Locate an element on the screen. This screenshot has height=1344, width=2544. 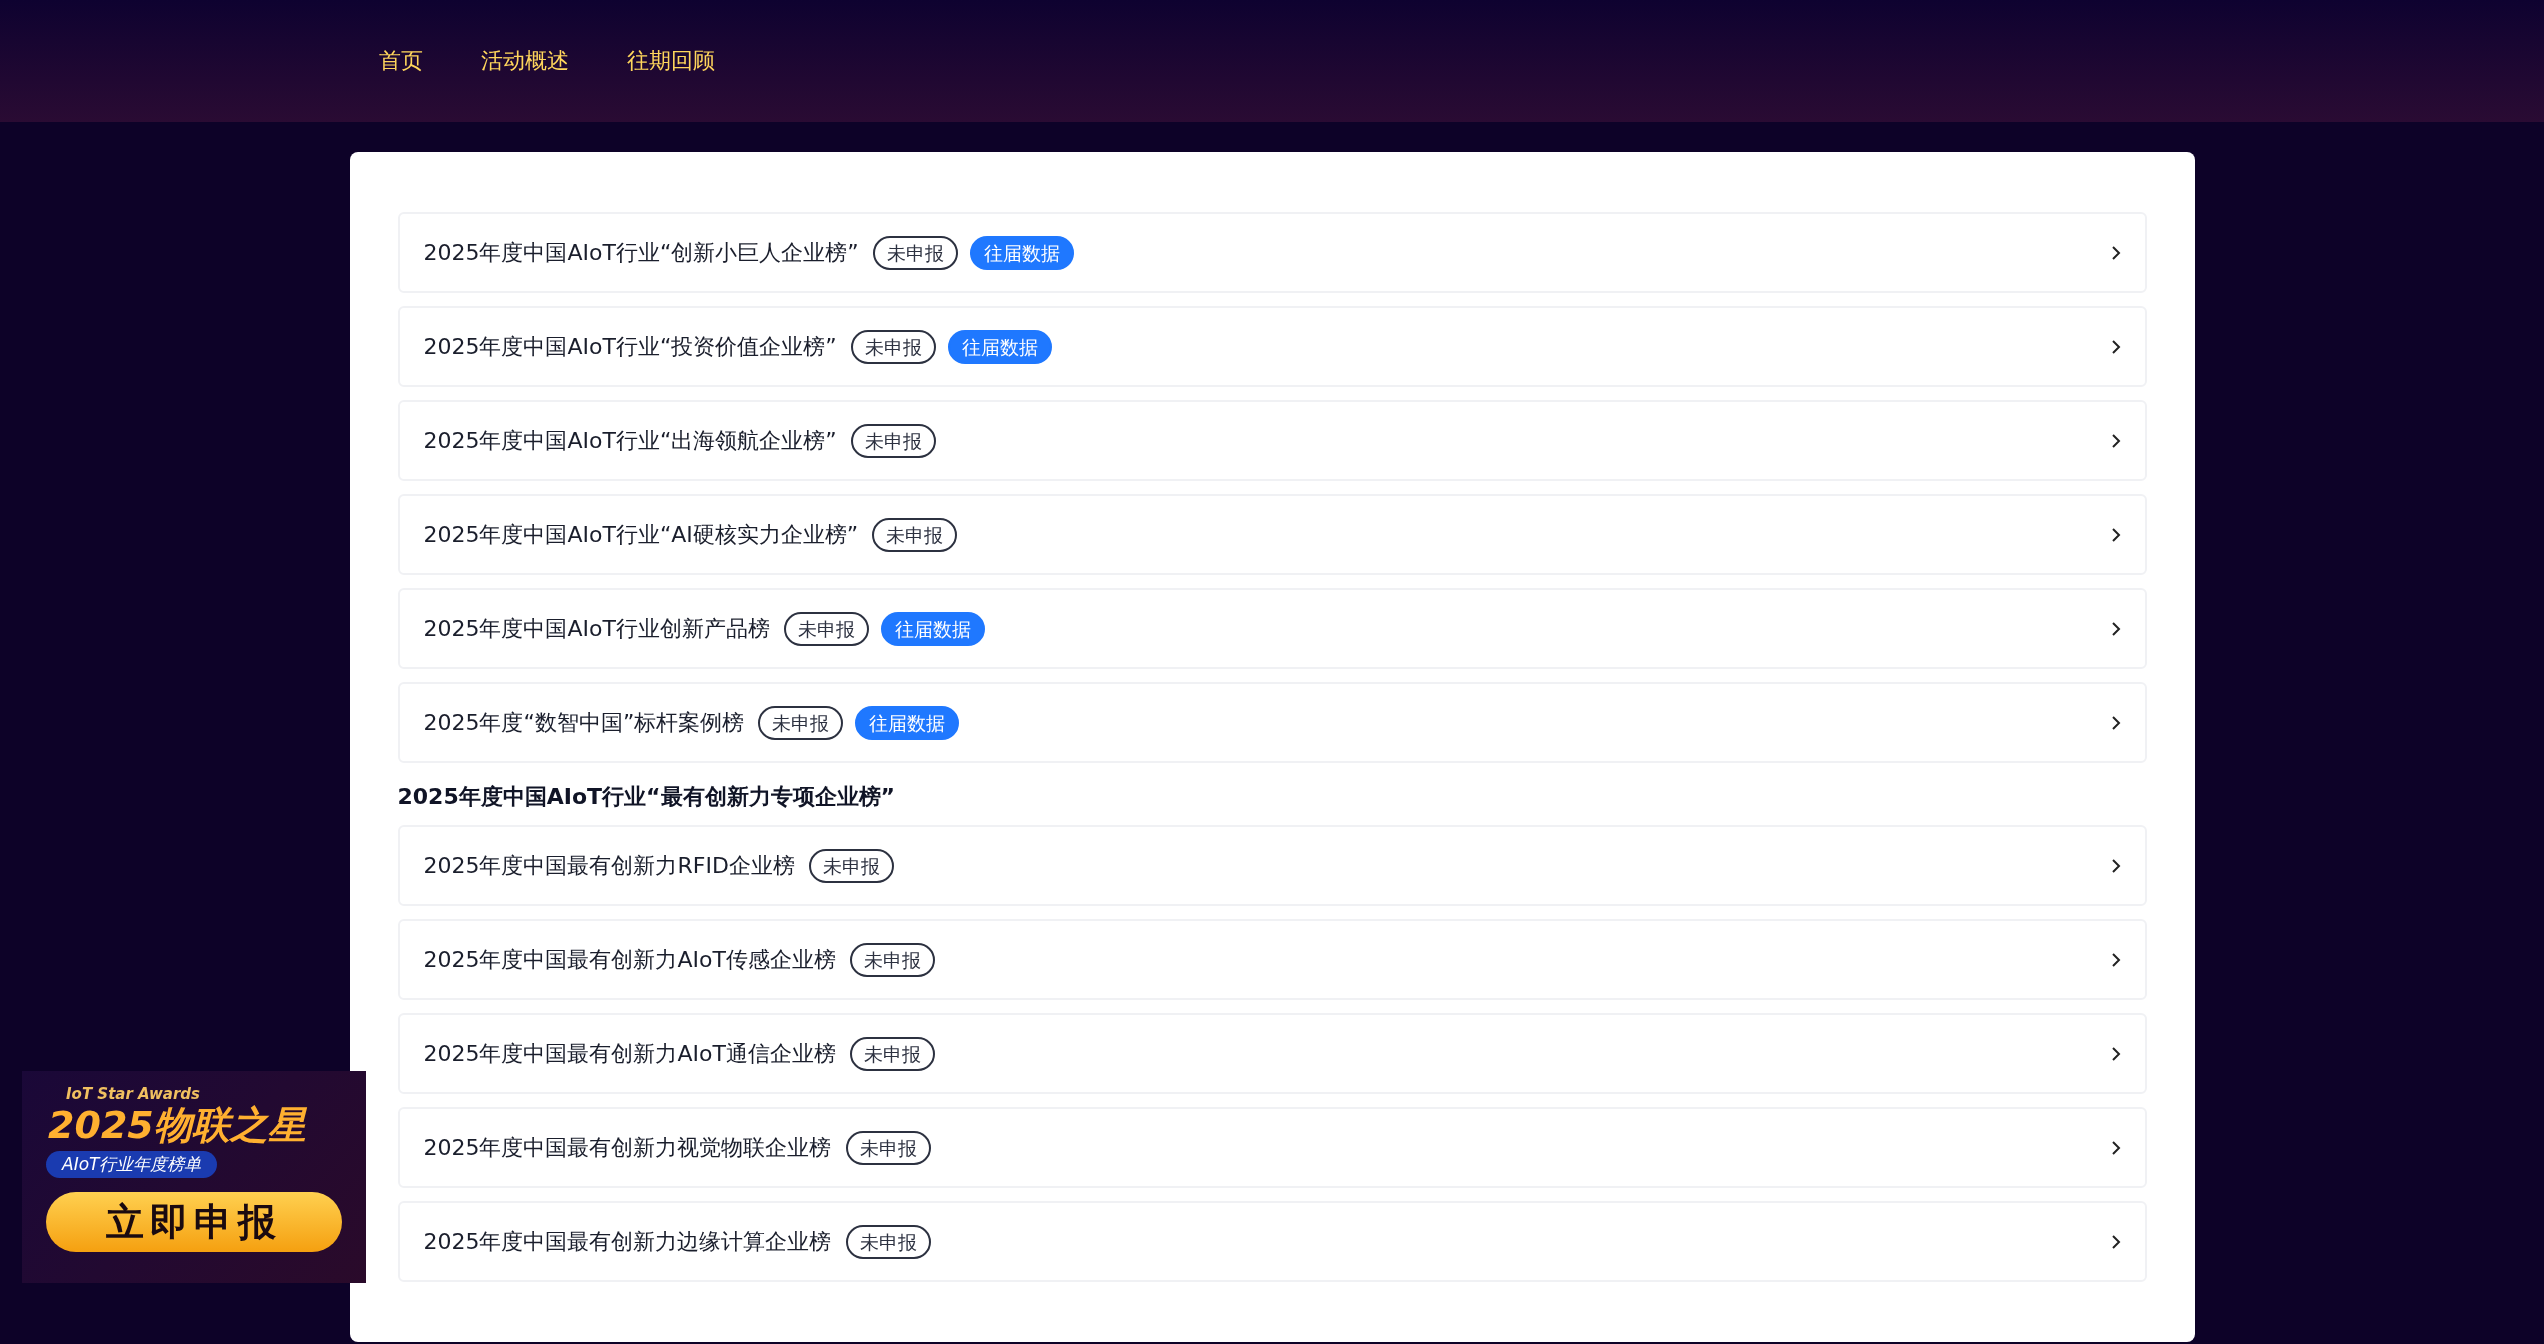
item-title: 2025年度中国AIoT行业创新产品榜 is located at coordinates (596, 628).